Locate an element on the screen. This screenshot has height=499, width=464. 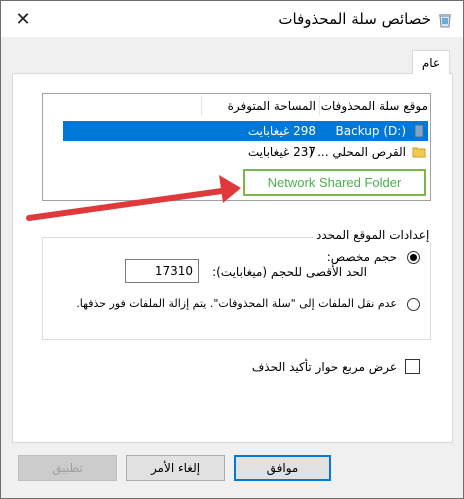
no-recycle-radio is located at coordinates (413, 304).